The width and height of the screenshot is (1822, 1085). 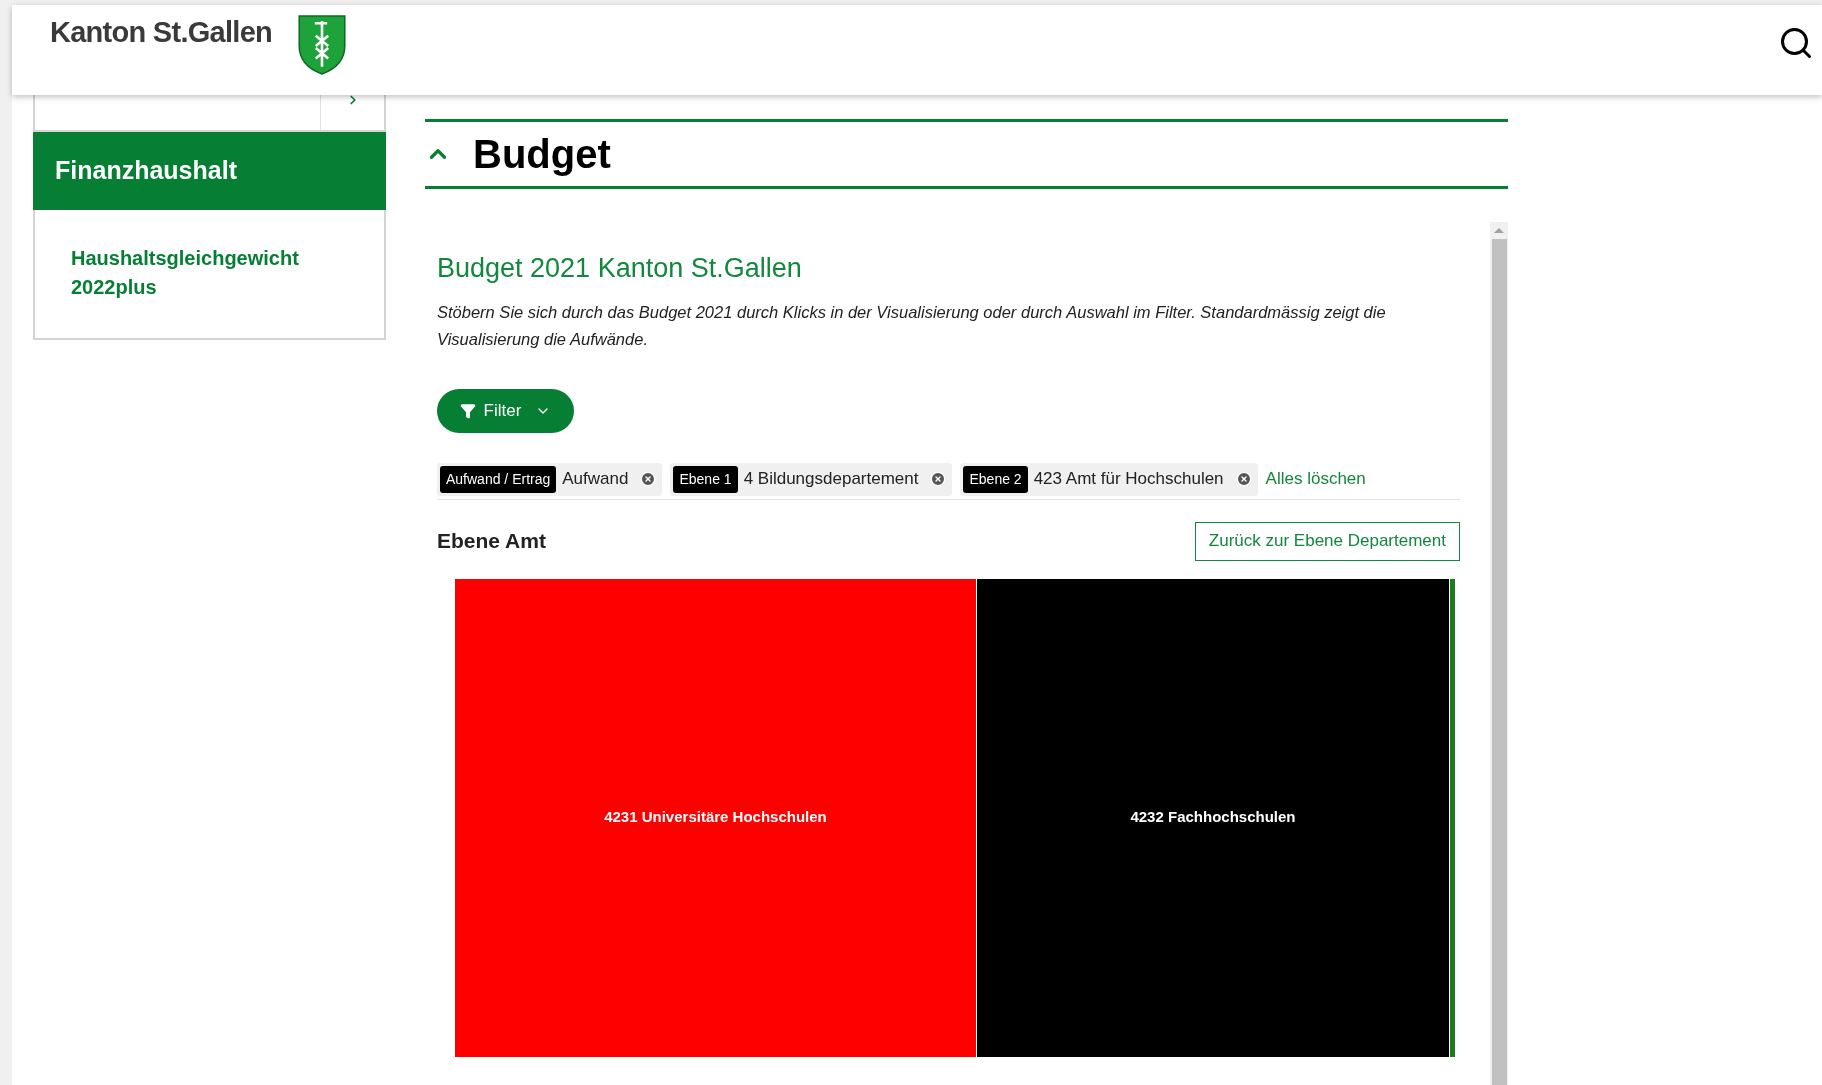 What do you see at coordinates (161, 33) in the screenshot?
I see `site-logo-text: Kanton St.Gallen` at bounding box center [161, 33].